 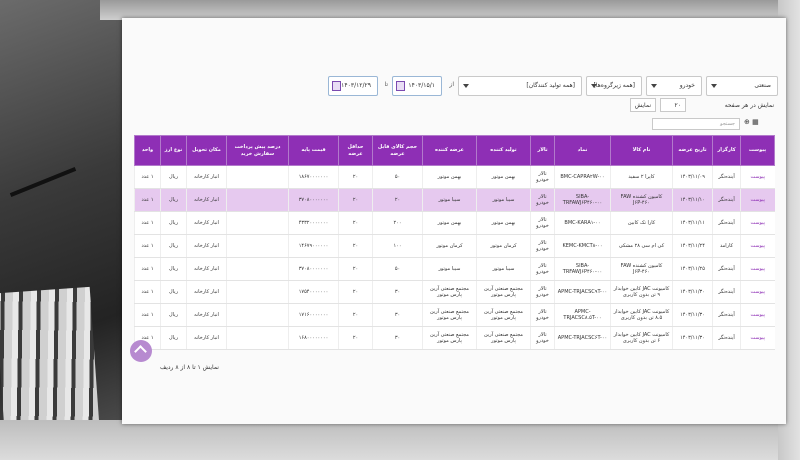 What do you see at coordinates (451, 84) in the screenshot?
I see `from-label: از` at bounding box center [451, 84].